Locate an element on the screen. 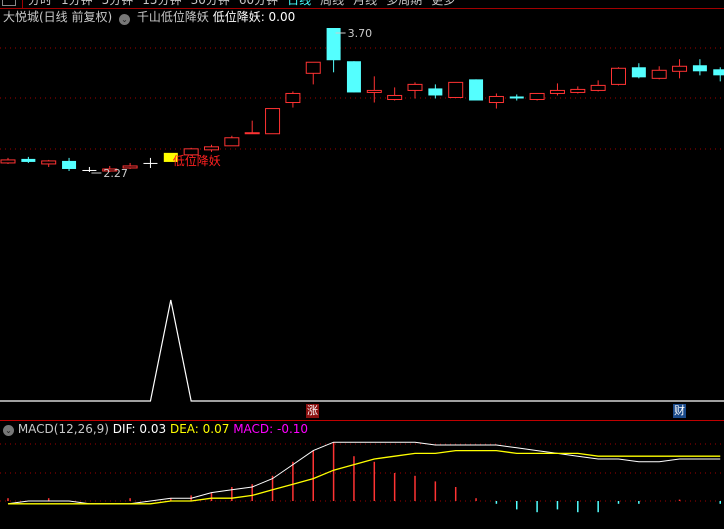 This screenshot has width=724, height=529. dif-line is located at coordinates (364, 473).